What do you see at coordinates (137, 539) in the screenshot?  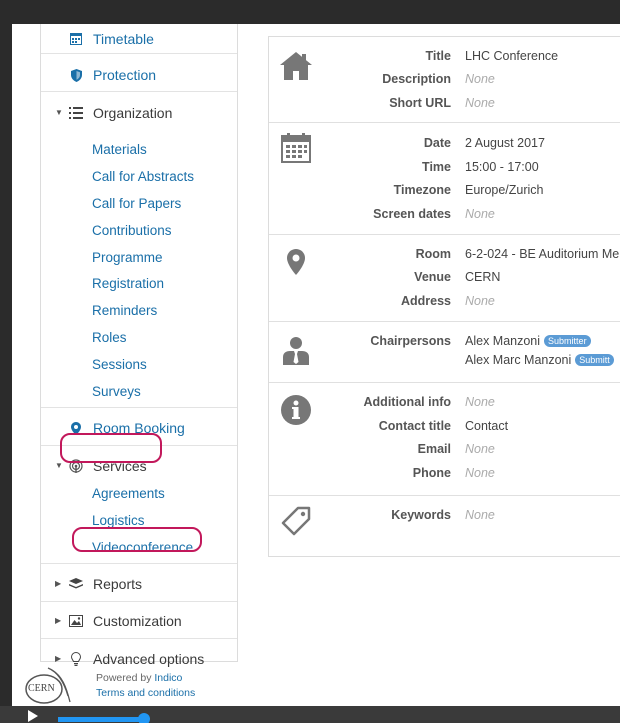 I see `highlight-videoconference` at bounding box center [137, 539].